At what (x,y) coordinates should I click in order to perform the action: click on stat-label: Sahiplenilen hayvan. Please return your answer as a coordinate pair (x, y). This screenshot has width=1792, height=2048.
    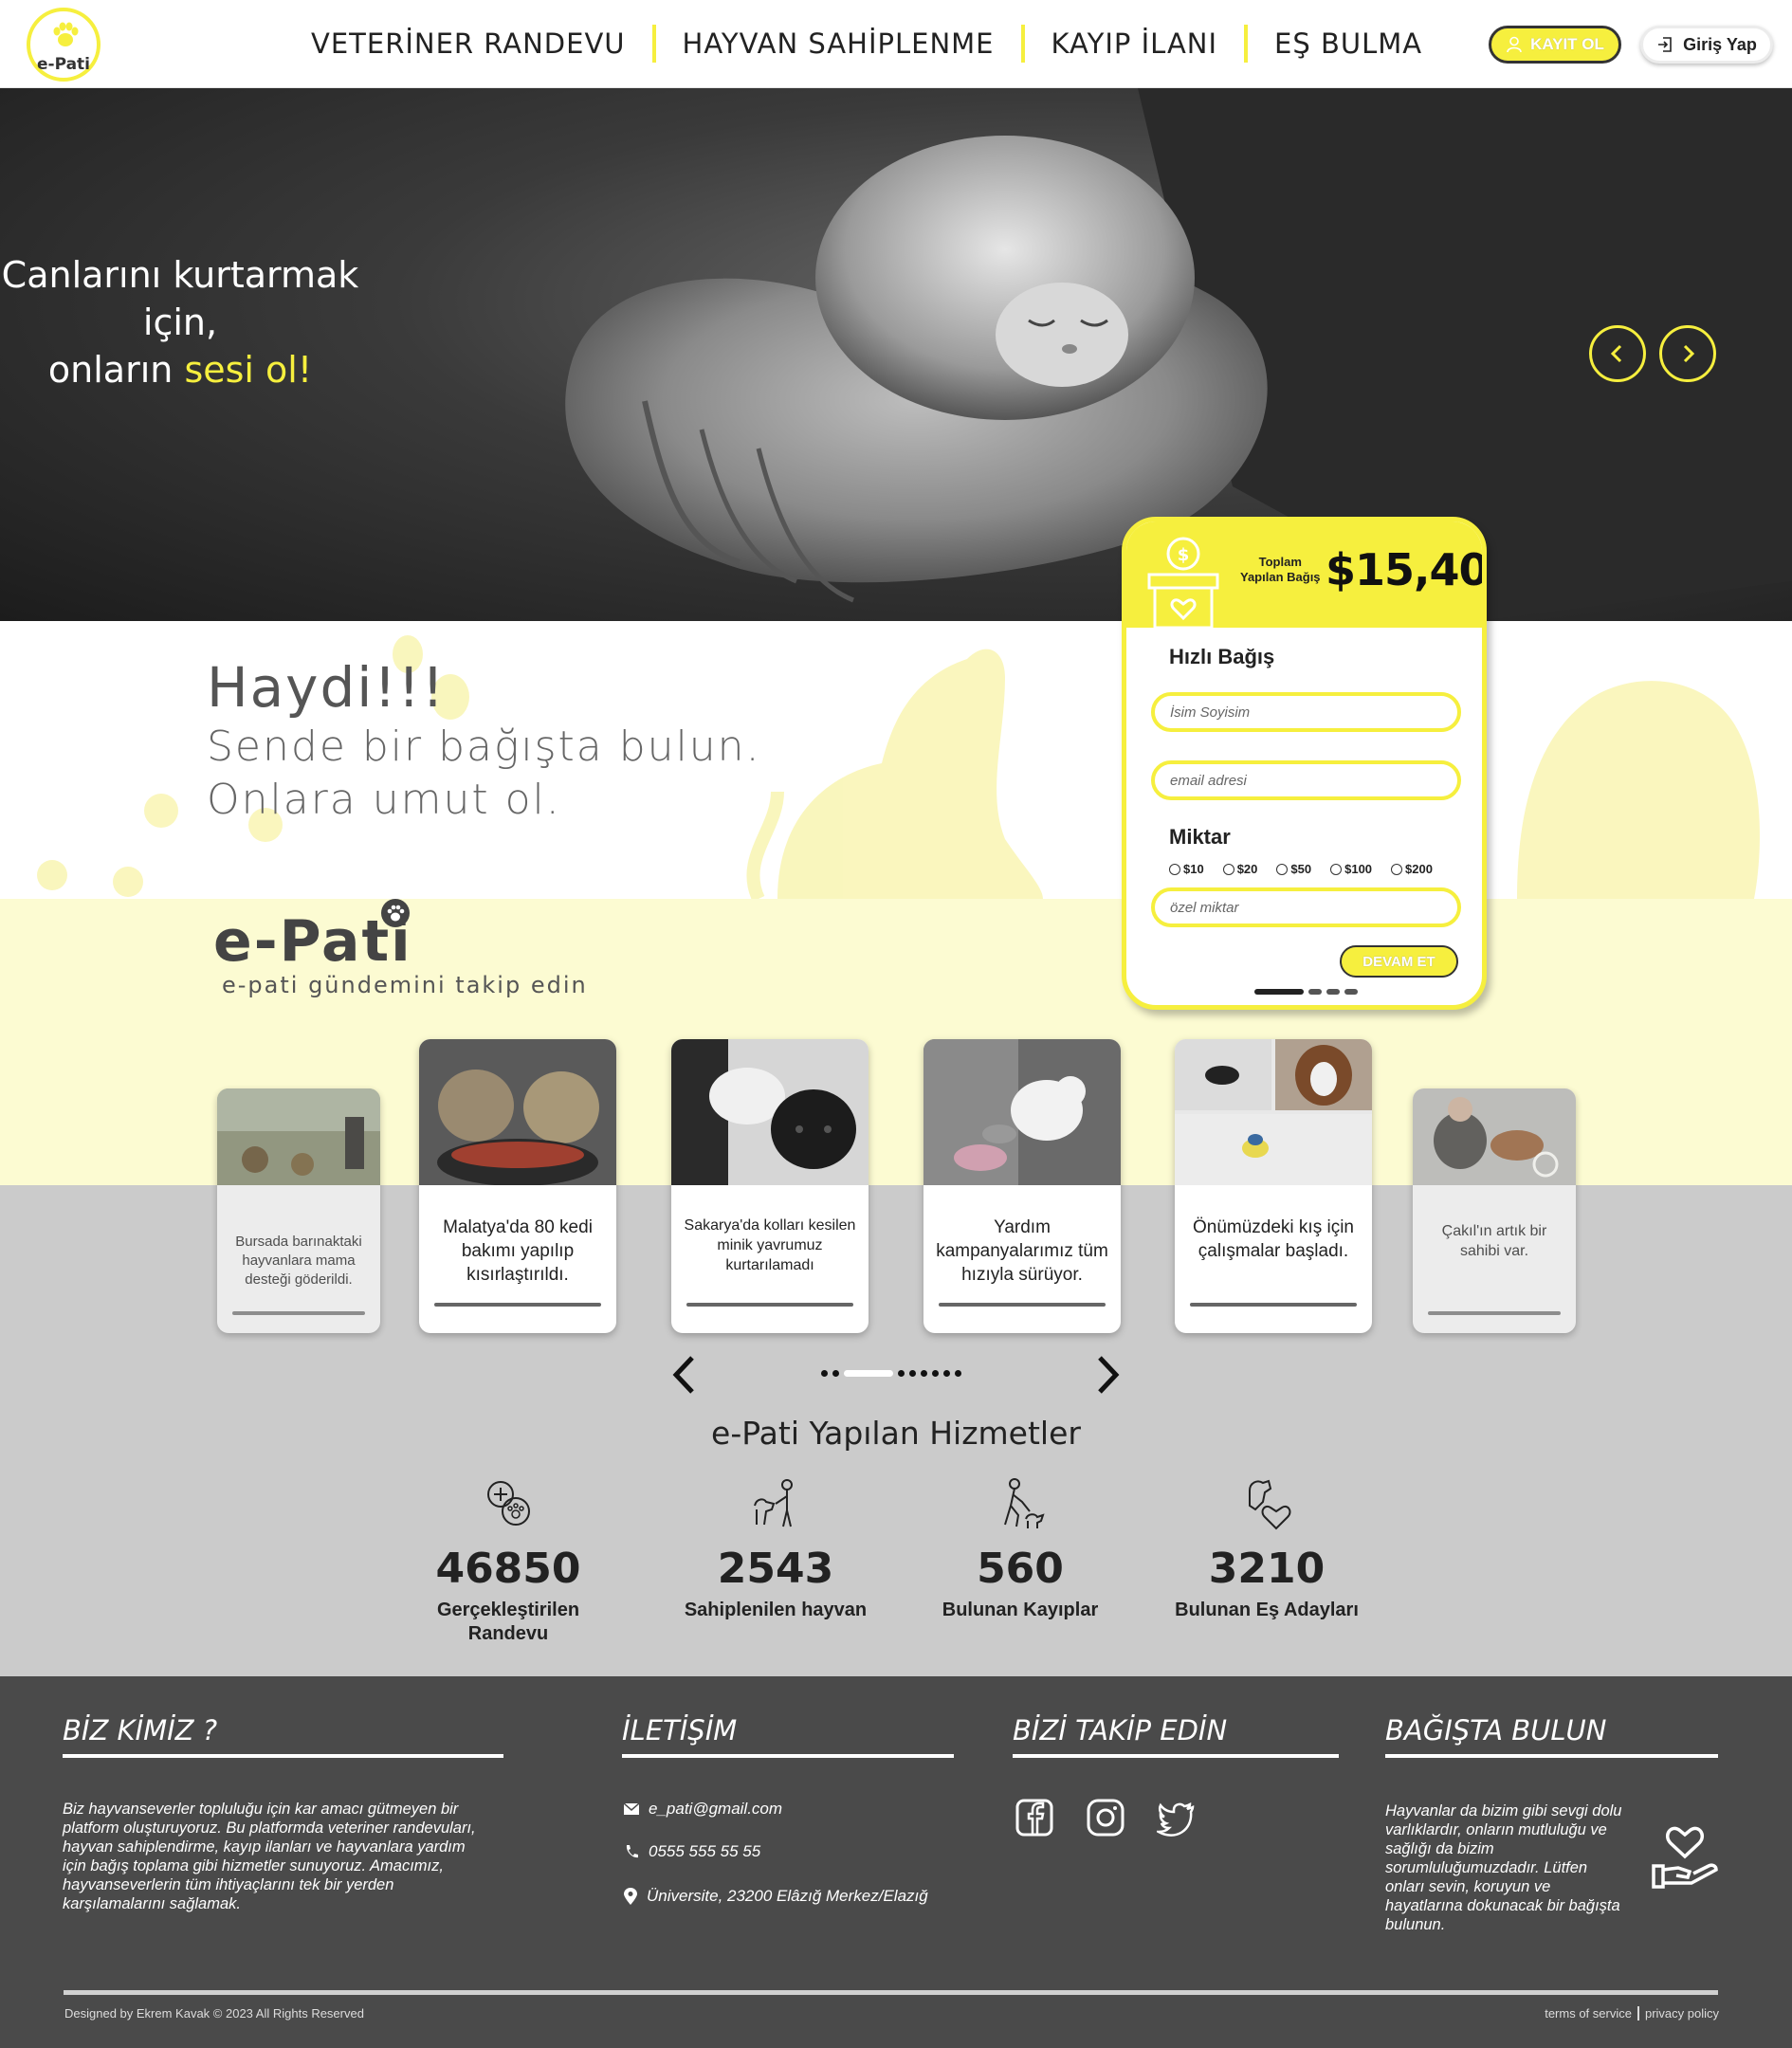
    Looking at the image, I should click on (776, 1610).